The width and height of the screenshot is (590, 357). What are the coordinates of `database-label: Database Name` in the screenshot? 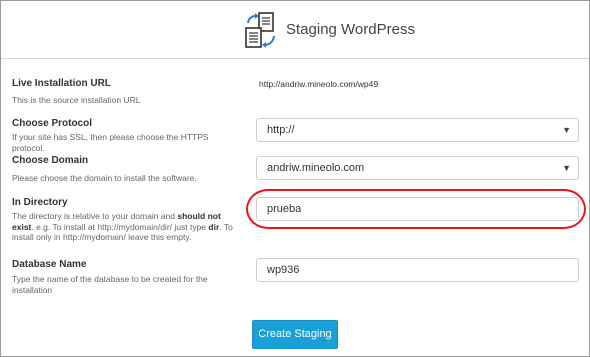 It's located at (49, 264).